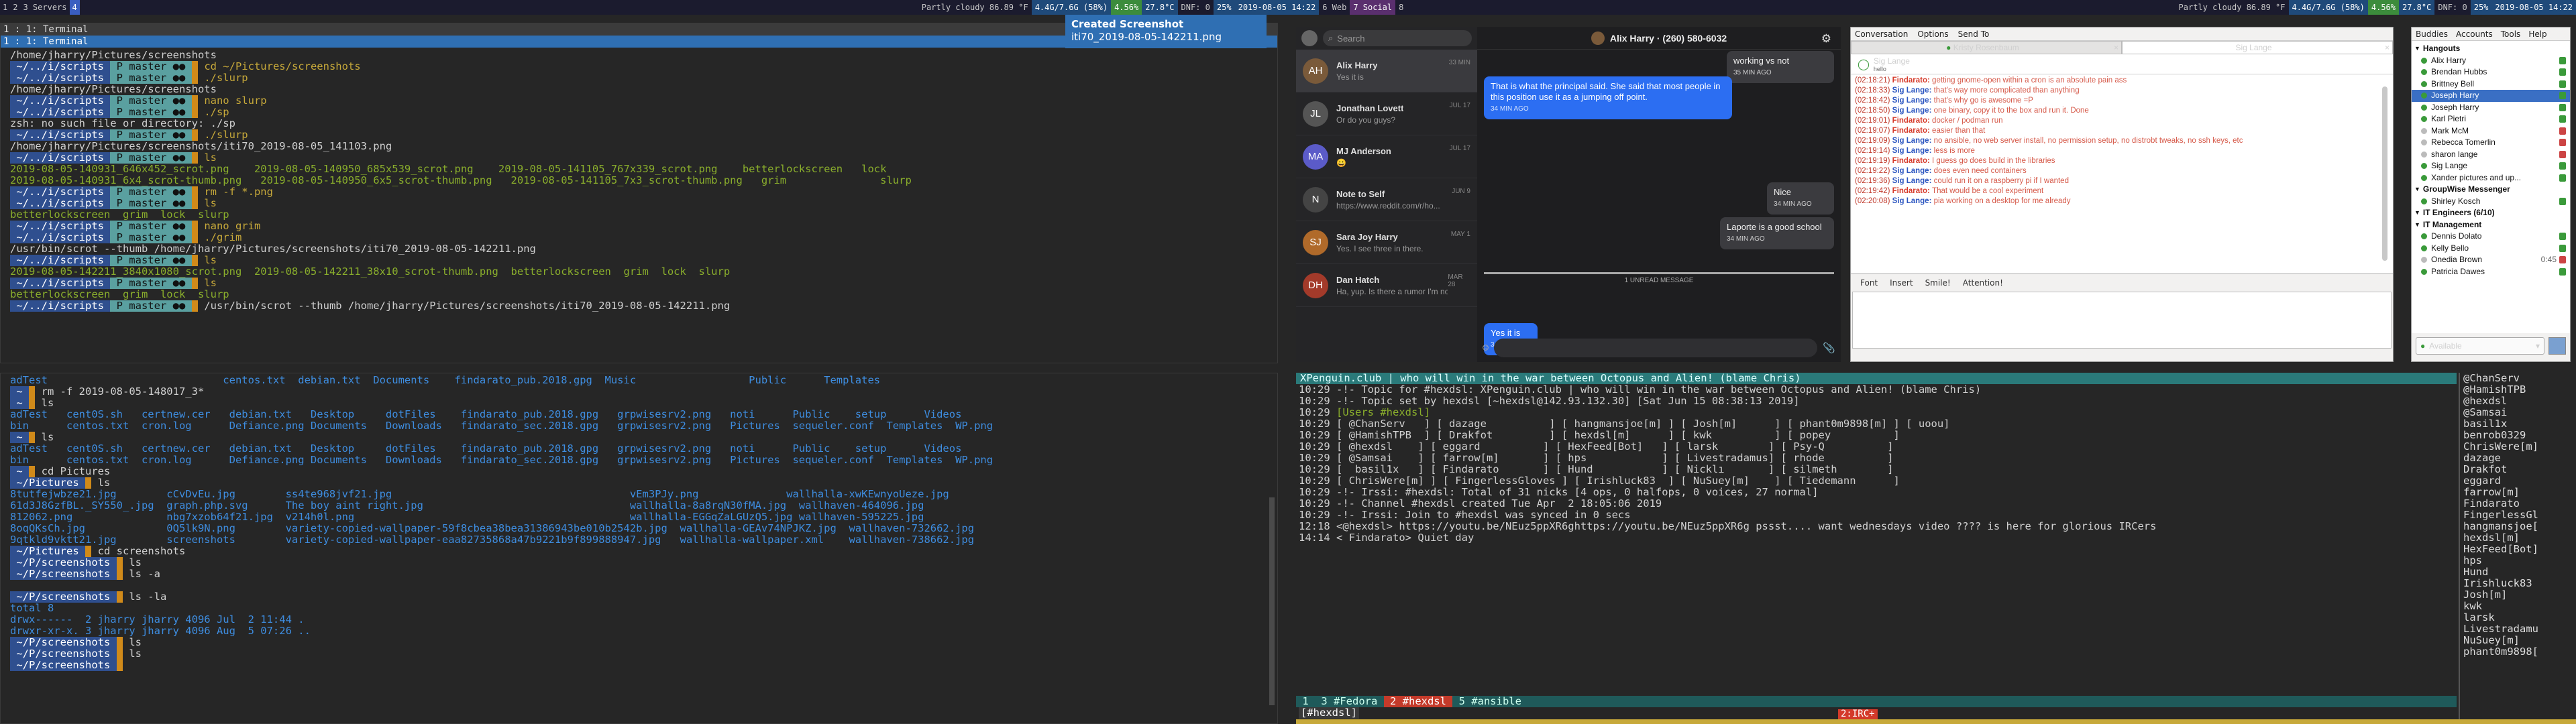 Image resolution: width=2576 pixels, height=724 pixels. I want to click on message-input, so click(1656, 348).